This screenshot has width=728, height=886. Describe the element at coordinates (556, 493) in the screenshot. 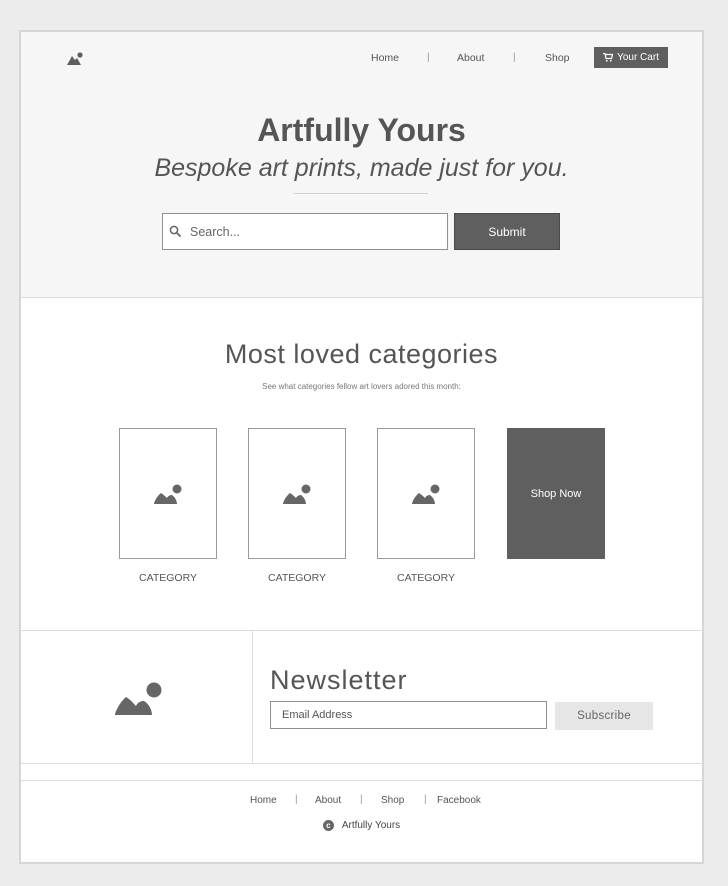

I see `shop-now-button: Shop Now` at that location.